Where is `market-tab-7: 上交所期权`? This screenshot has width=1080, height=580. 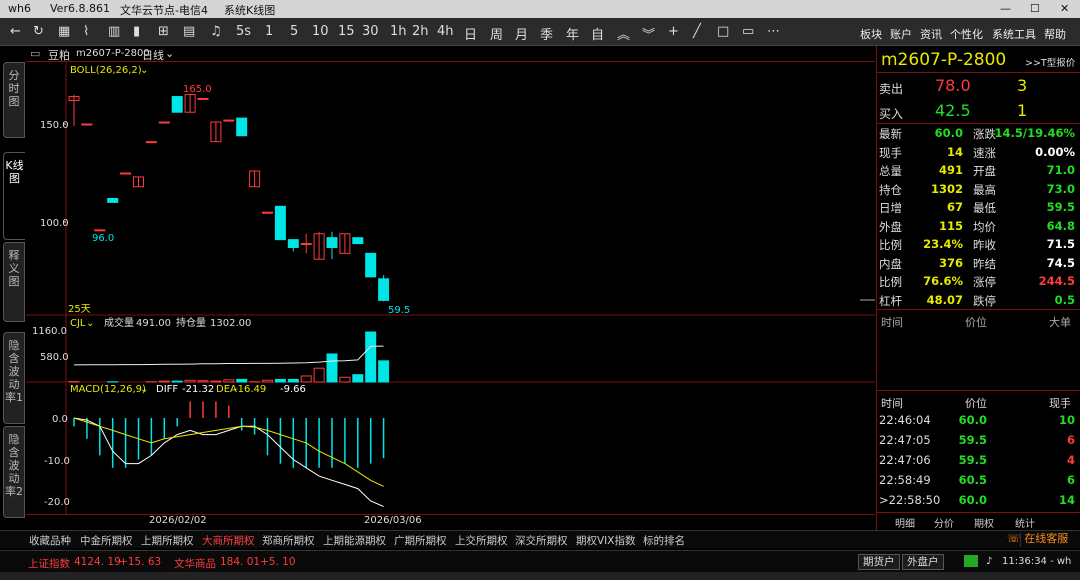 market-tab-7: 上交所期权 is located at coordinates (481, 540).